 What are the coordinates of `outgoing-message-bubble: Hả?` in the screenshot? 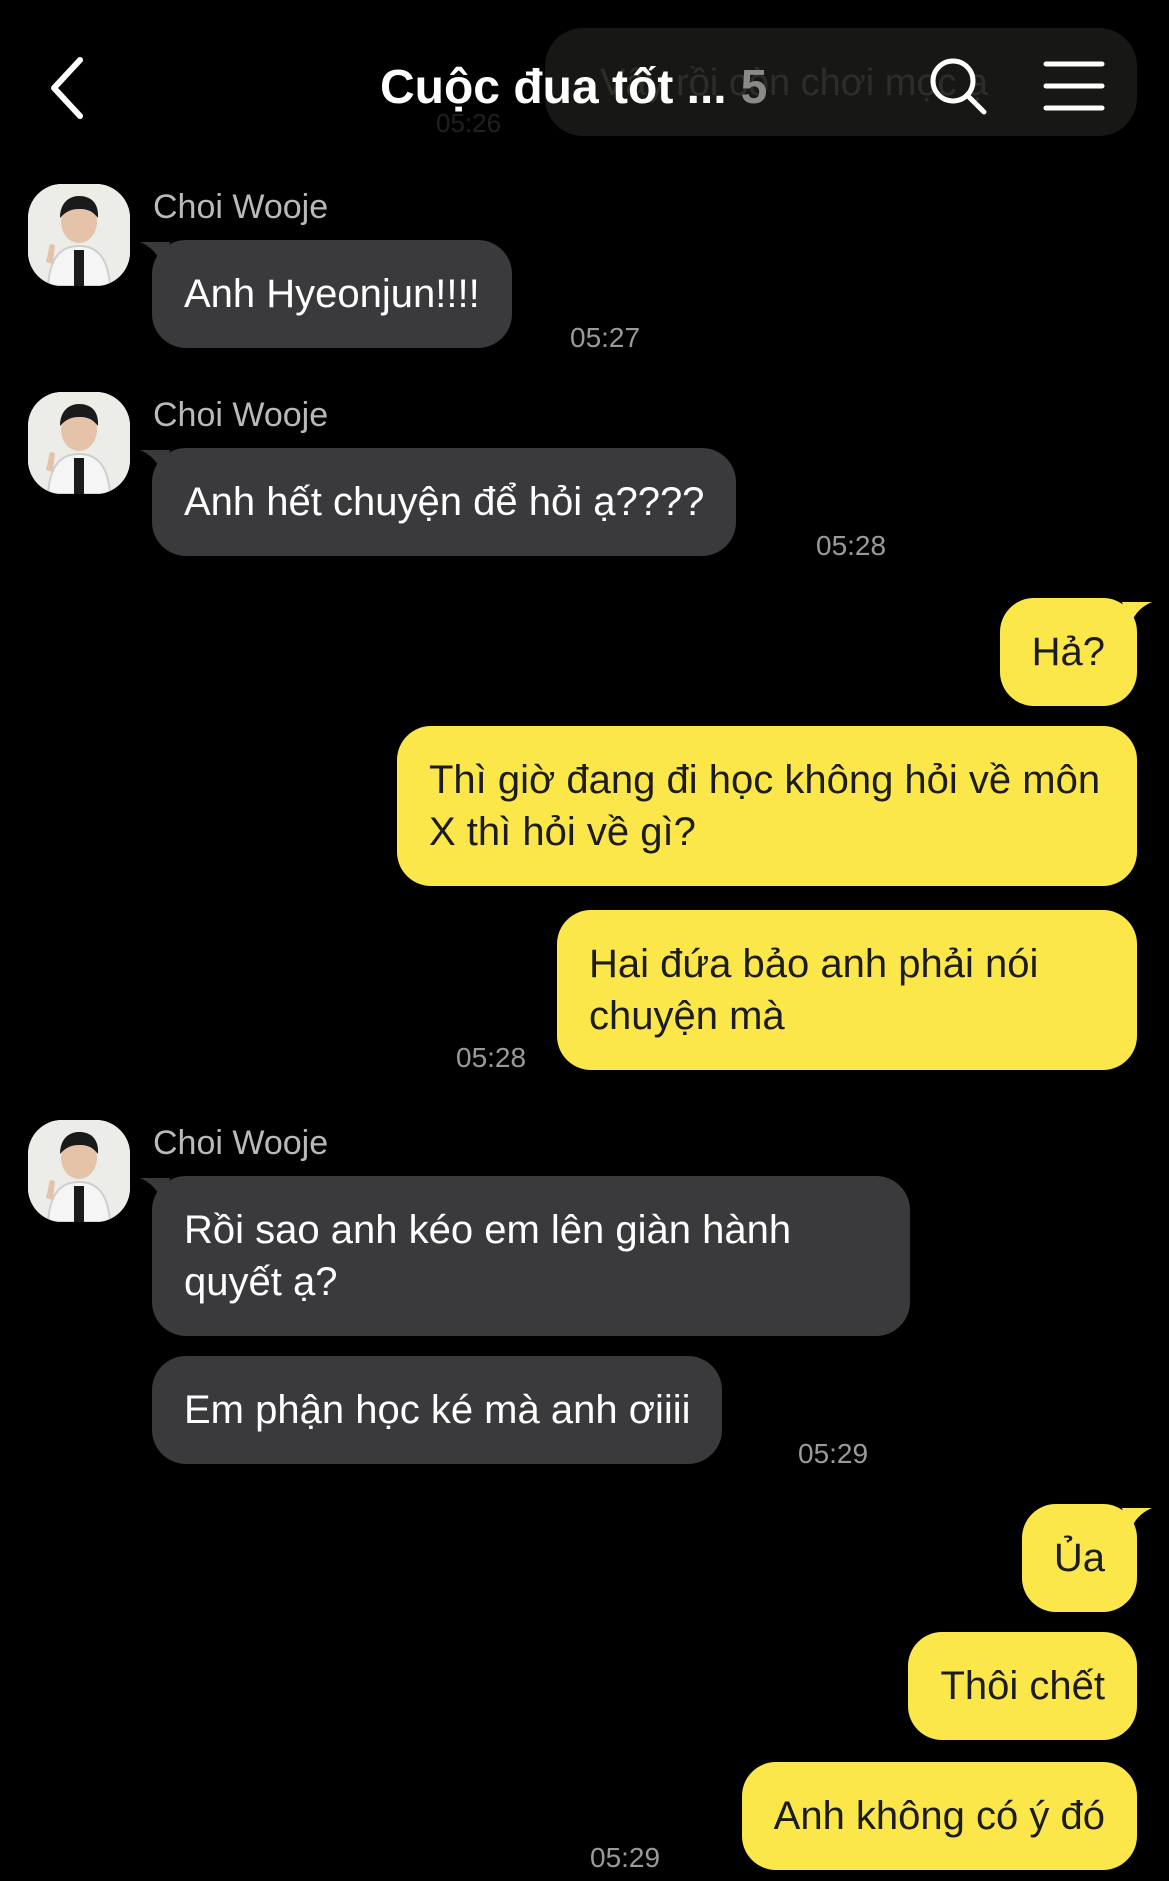 It's located at (1068, 652).